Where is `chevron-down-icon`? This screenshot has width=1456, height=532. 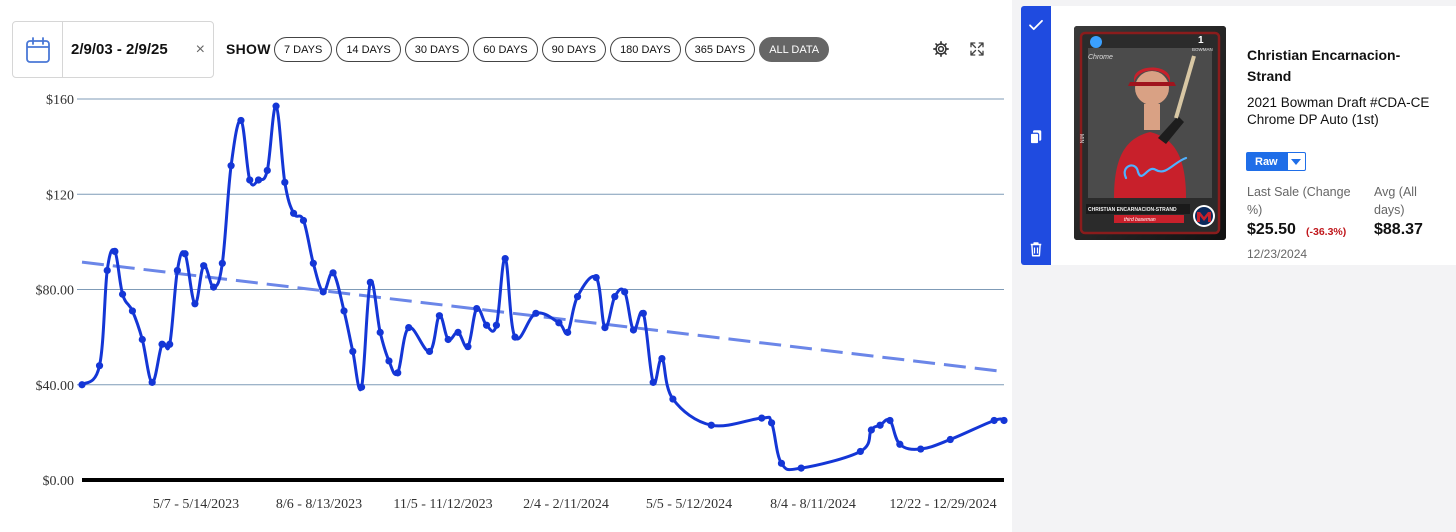 chevron-down-icon is located at coordinates (1296, 161).